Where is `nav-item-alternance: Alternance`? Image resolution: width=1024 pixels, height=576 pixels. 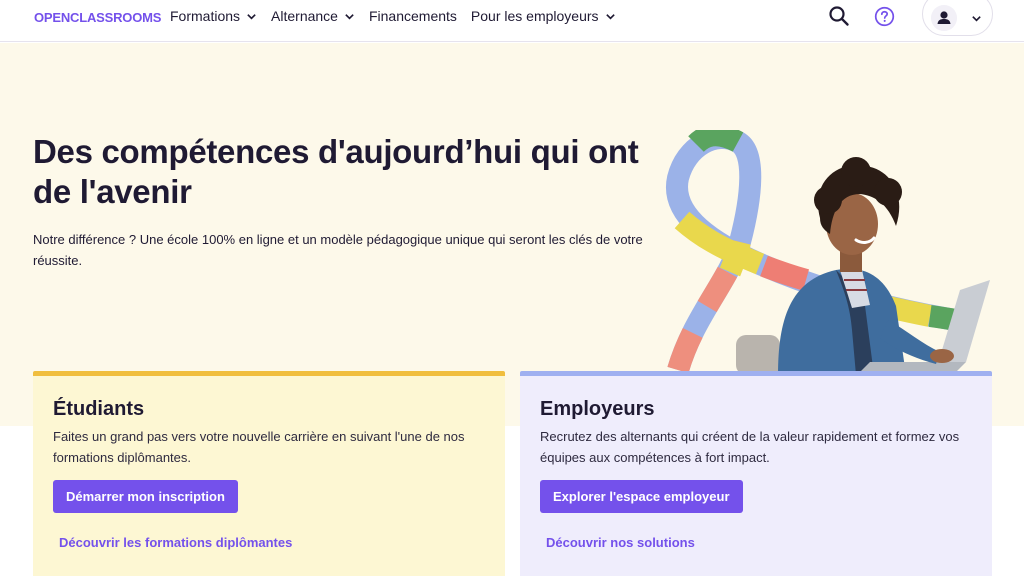
nav-item-alternance: Alternance is located at coordinates (313, 16).